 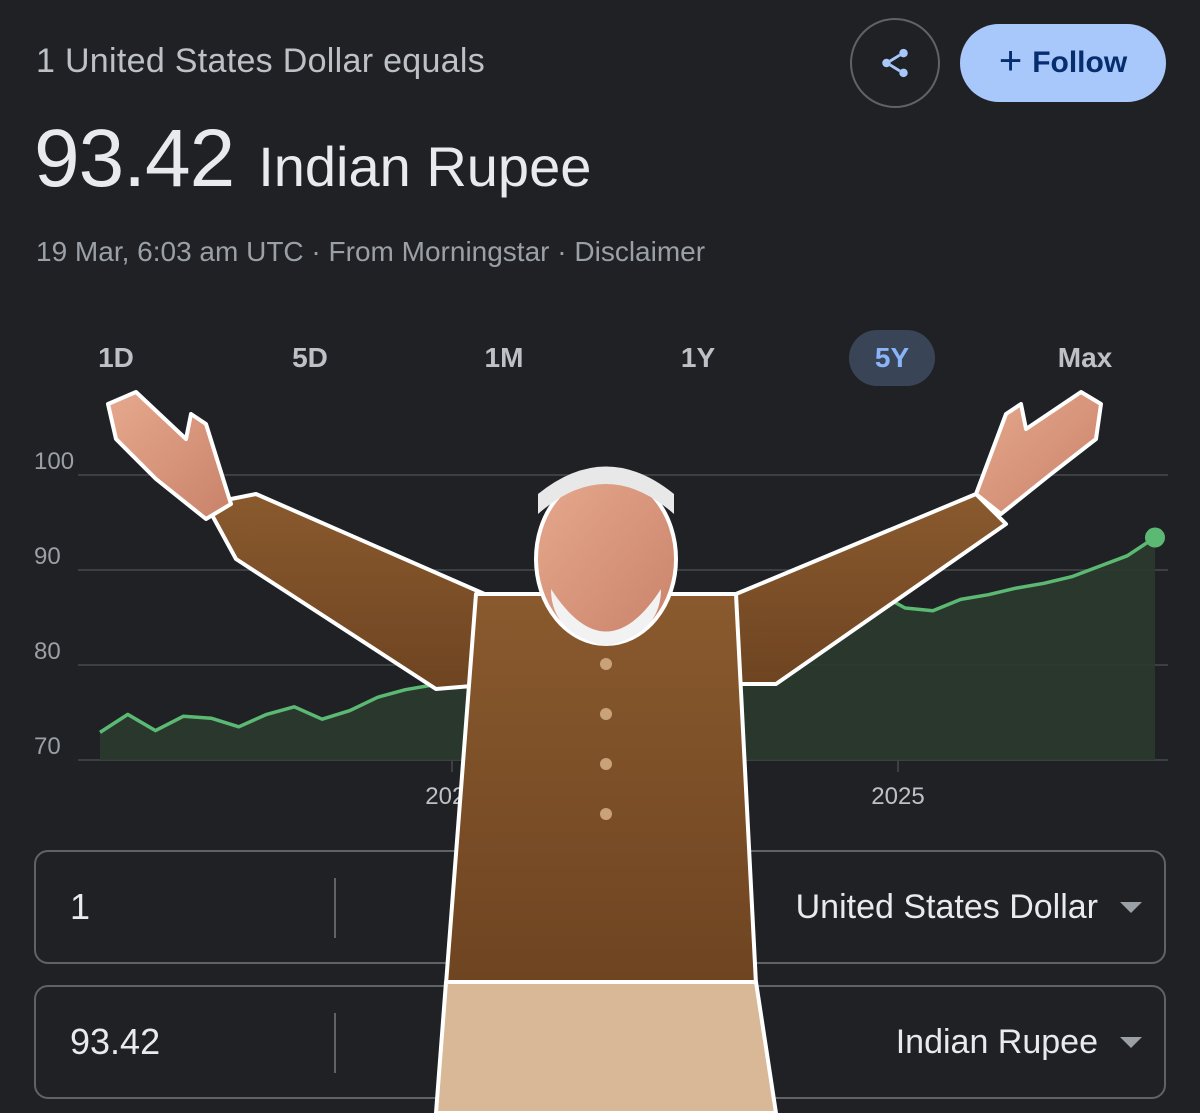 I want to click on tab-1d: 1D, so click(x=116, y=358).